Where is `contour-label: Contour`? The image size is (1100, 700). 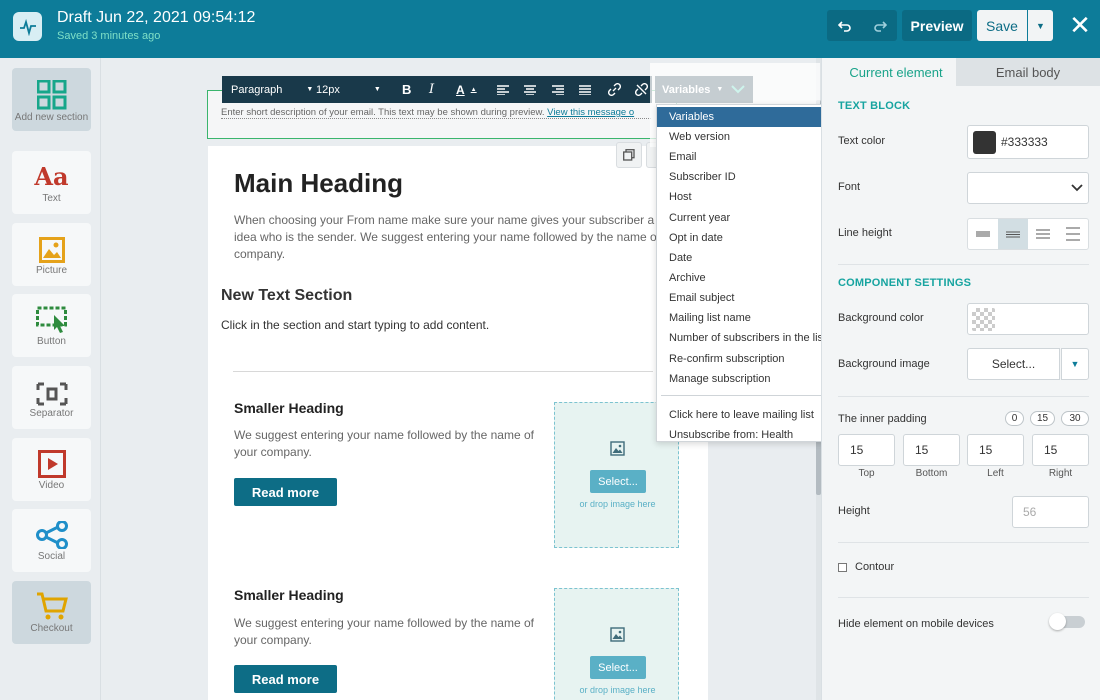 contour-label: Contour is located at coordinates (875, 567).